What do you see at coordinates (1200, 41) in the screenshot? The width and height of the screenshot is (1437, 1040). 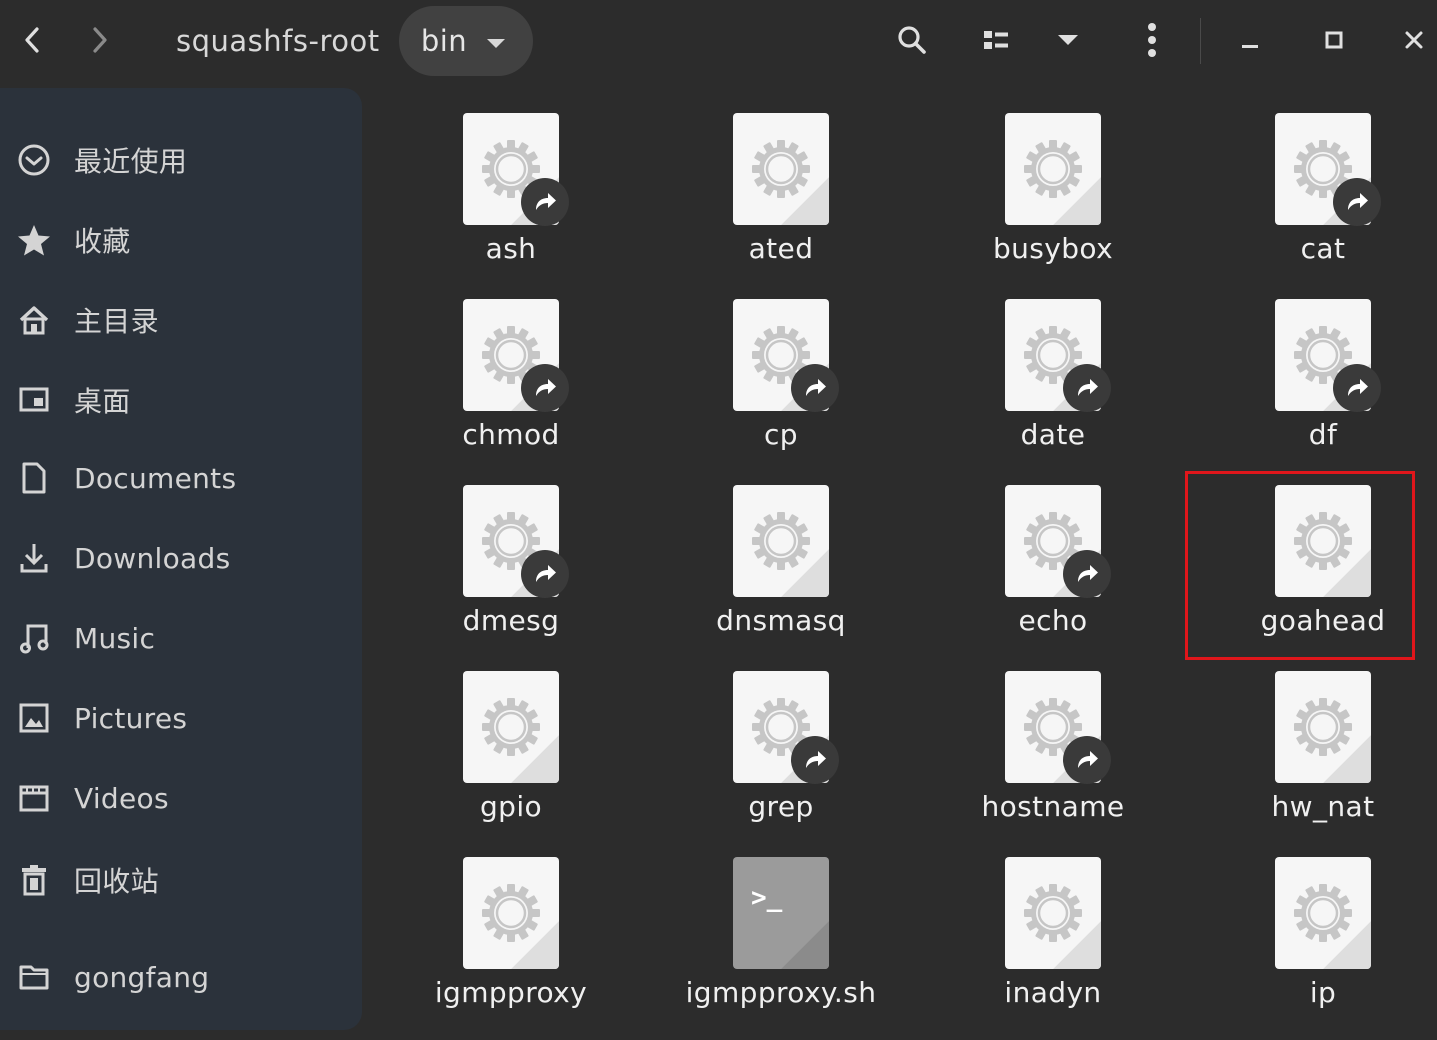 I see `header-separator` at bounding box center [1200, 41].